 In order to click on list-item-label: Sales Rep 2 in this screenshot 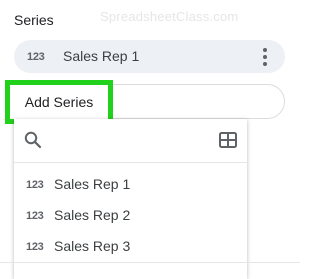, I will do `click(92, 215)`.